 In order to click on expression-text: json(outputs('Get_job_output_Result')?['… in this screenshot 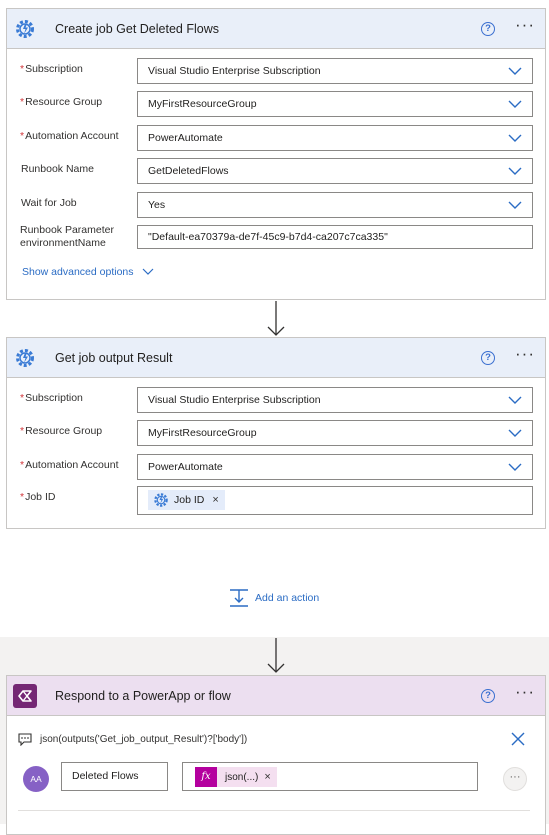, I will do `click(144, 739)`.